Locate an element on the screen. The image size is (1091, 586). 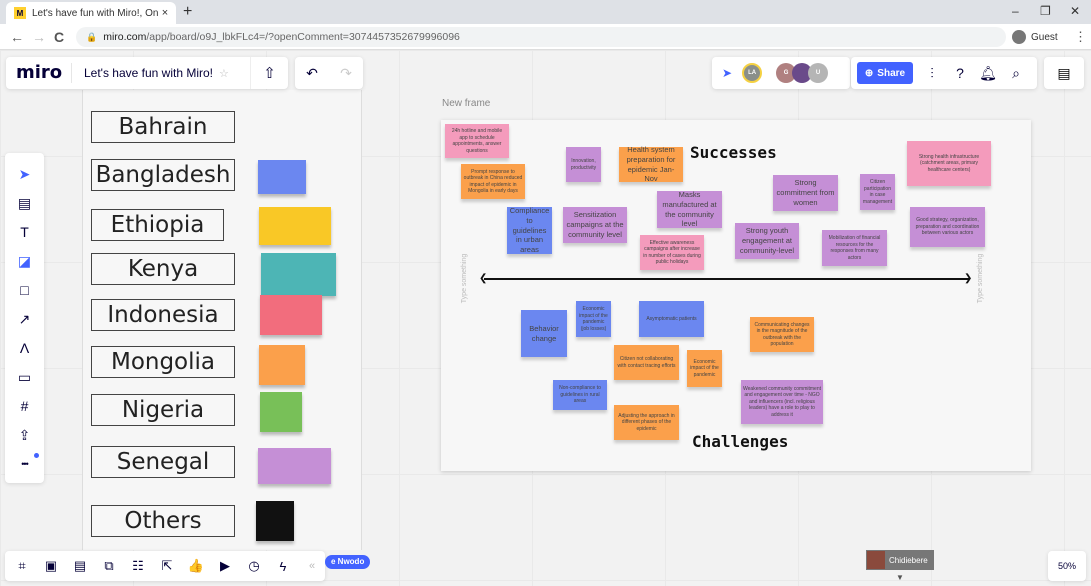
upload-tool-icon: ⇪ is located at coordinates (25, 435).